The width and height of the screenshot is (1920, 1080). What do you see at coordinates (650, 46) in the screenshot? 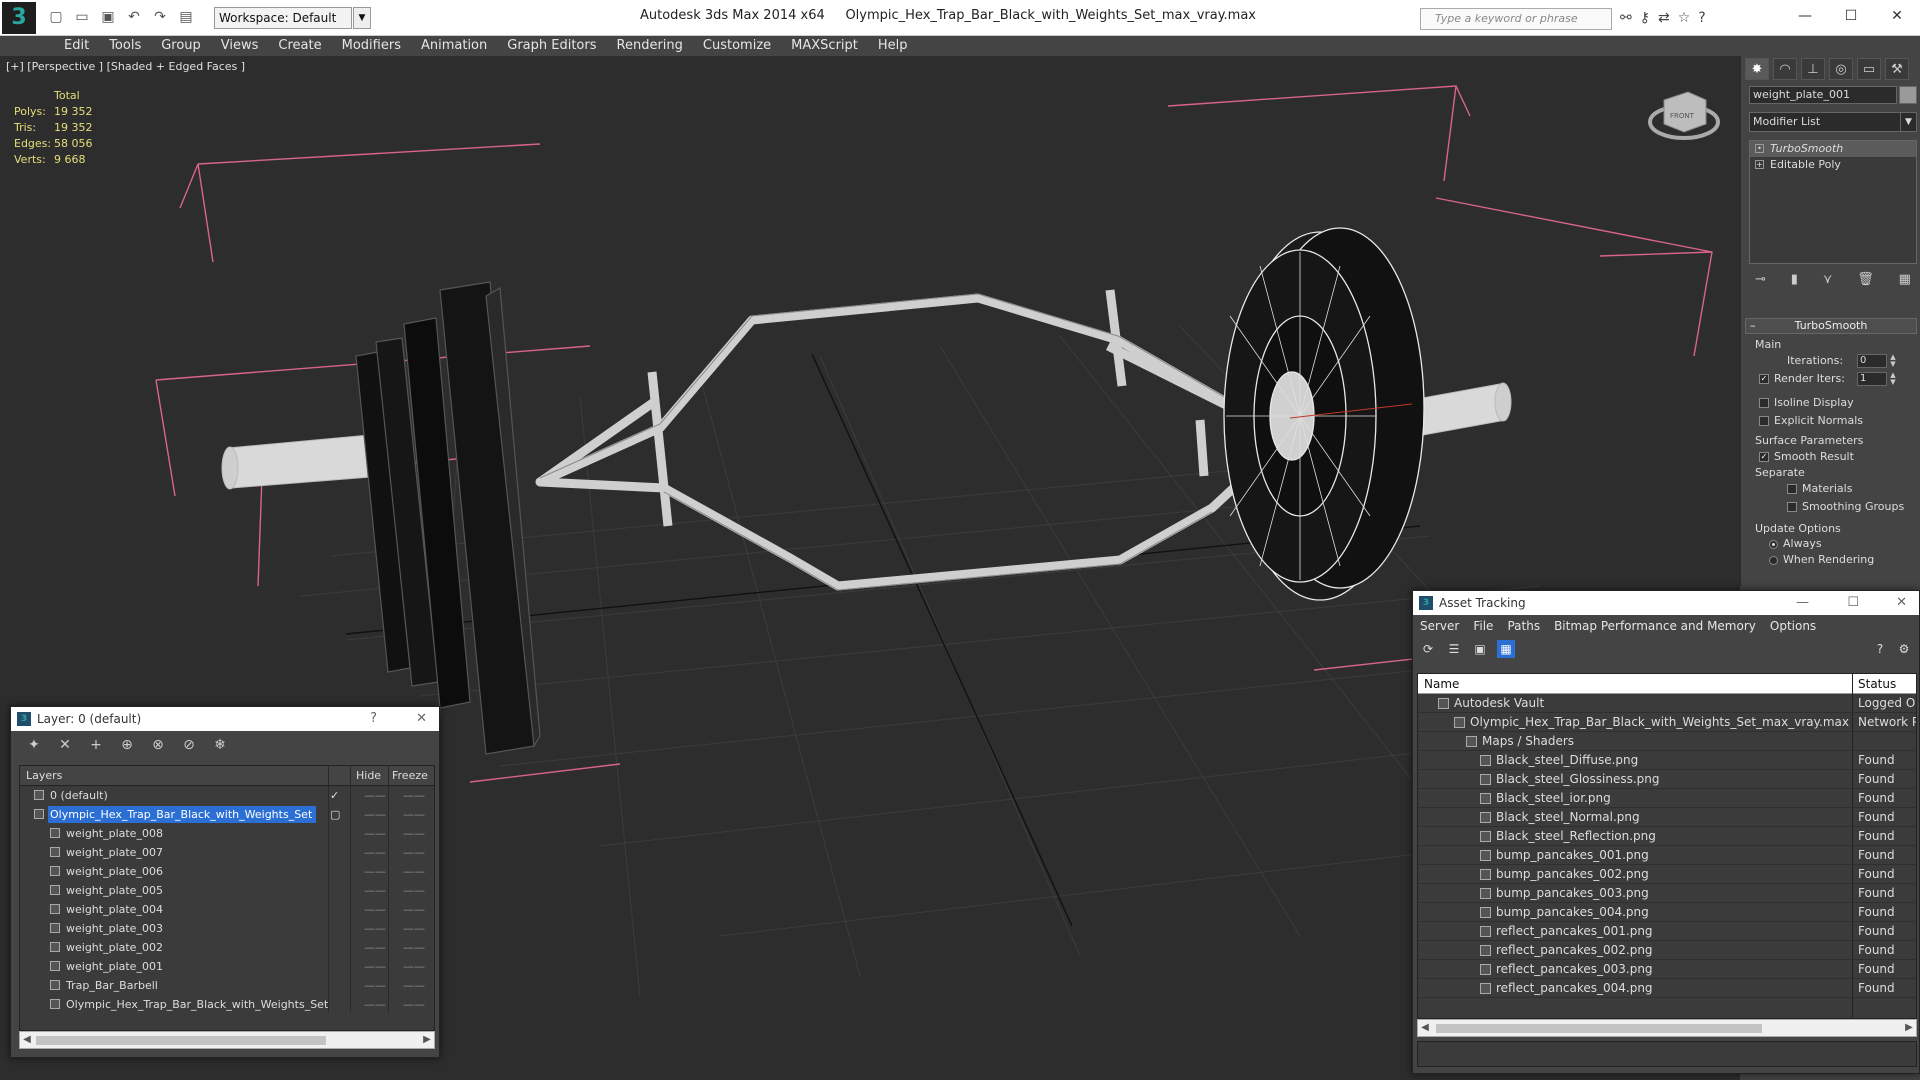
I see `menu-item-rendering: Rendering` at bounding box center [650, 46].